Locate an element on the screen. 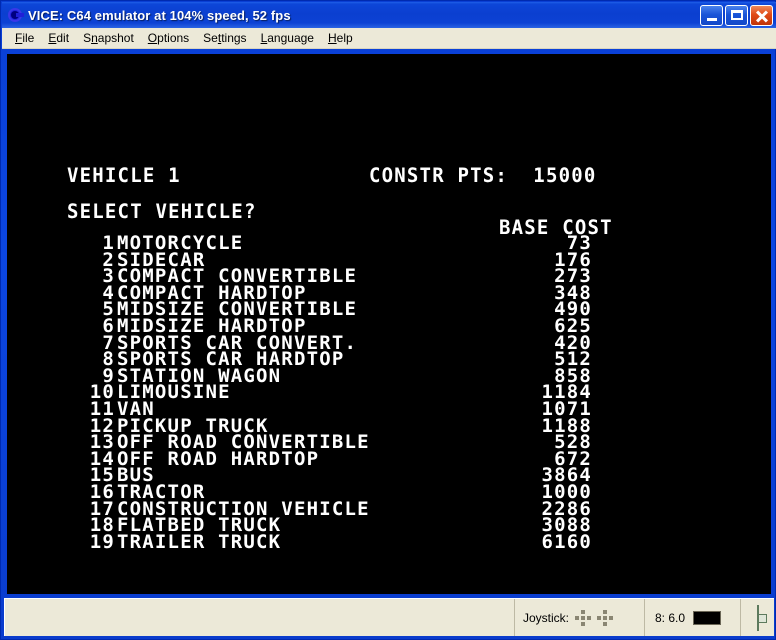 The image size is (776, 640). status-bar: Joystick: 8: 6.0 is located at coordinates (389, 617).